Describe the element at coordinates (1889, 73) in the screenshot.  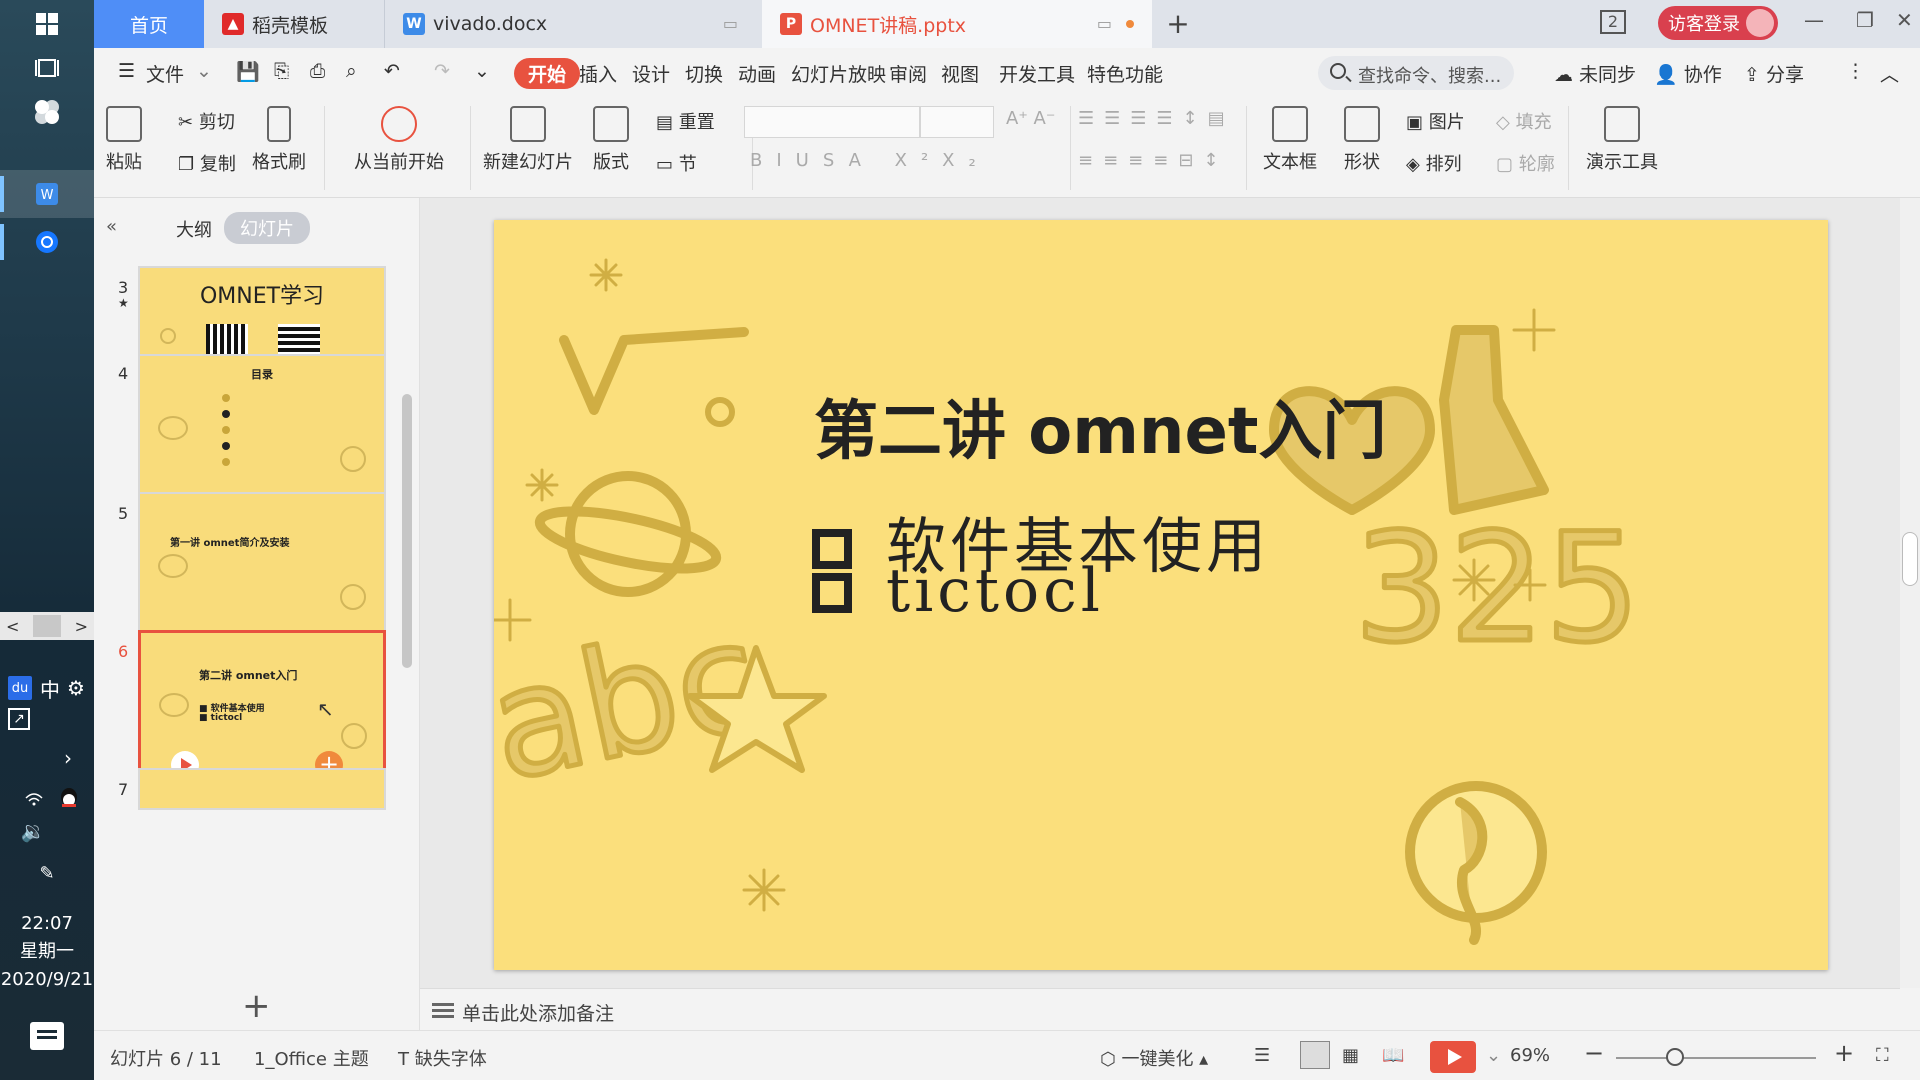
I see `collapse-ribbon-icon: ︿` at that location.